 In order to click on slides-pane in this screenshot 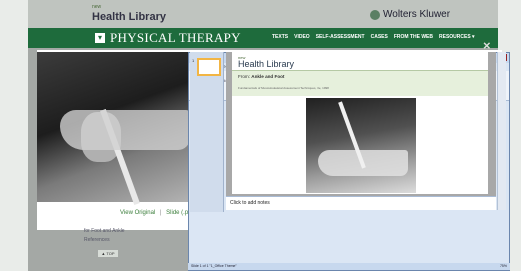, I will do `click(207, 132)`.